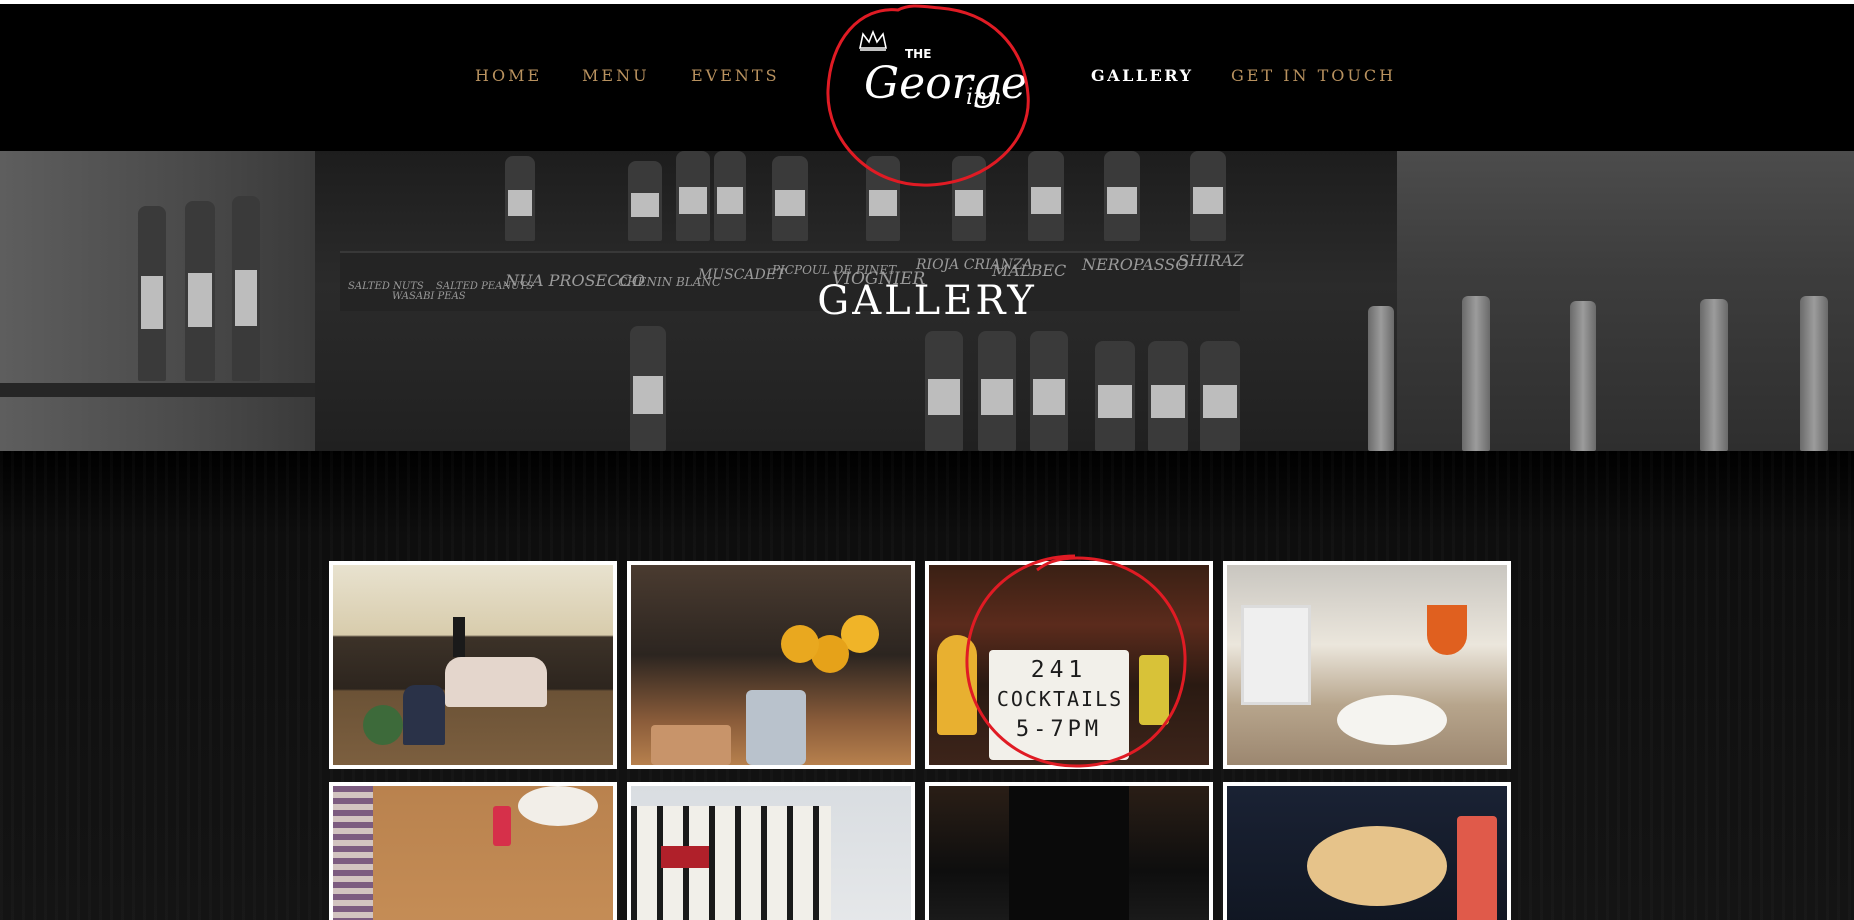 The image size is (1854, 920). Describe the element at coordinates (685, 857) in the screenshot. I see `pub-sign` at that location.